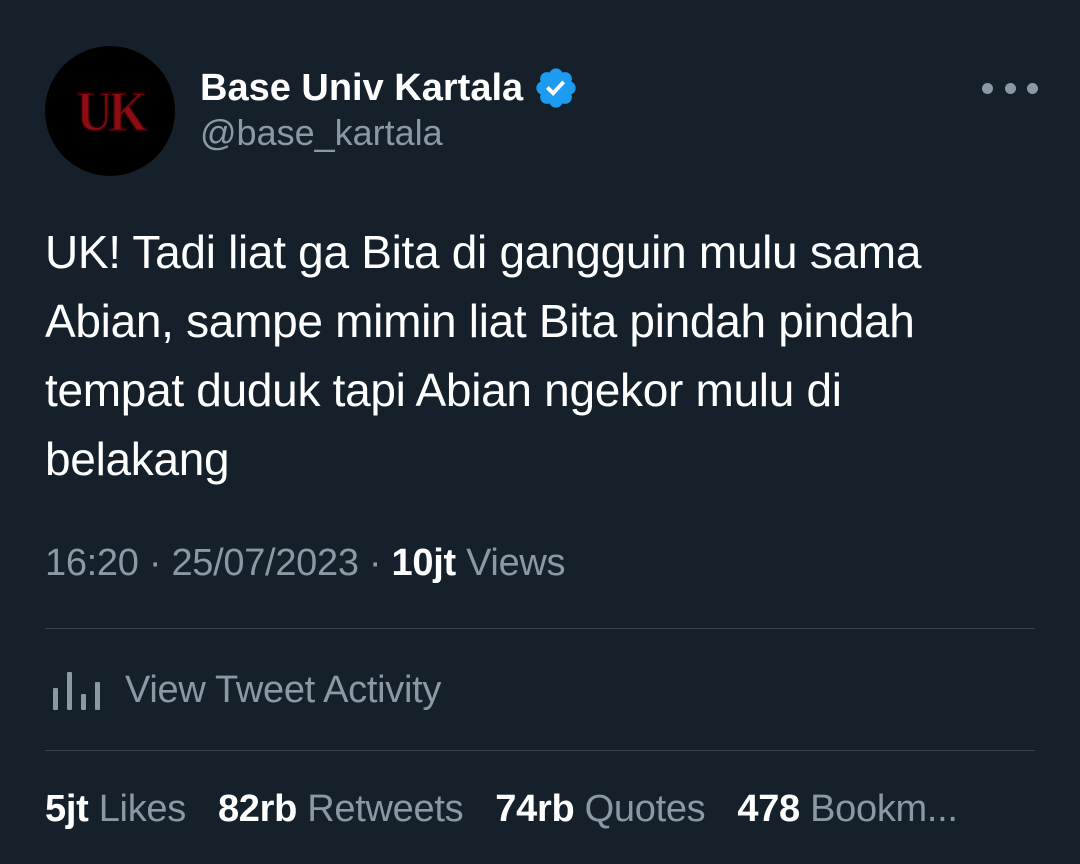 The image size is (1080, 864). I want to click on verified-badge-icon, so click(556, 88).